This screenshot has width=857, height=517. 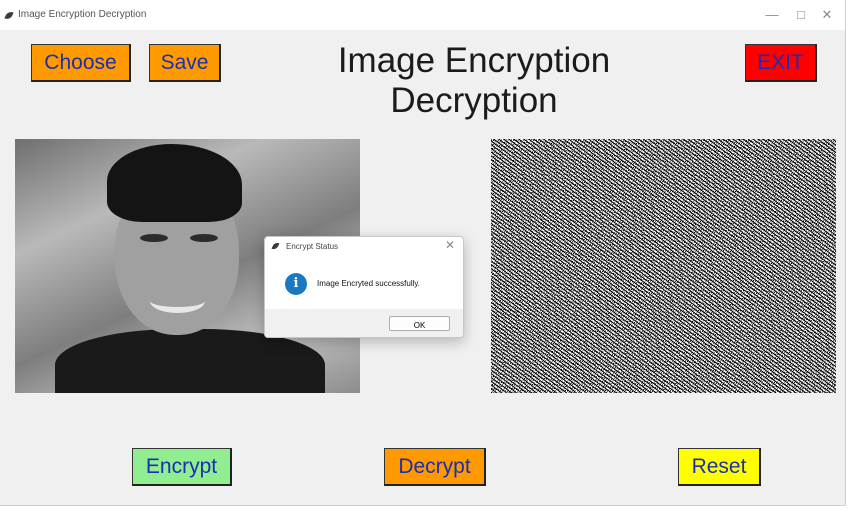 What do you see at coordinates (772, 15) in the screenshot?
I see `minimize-button: —` at bounding box center [772, 15].